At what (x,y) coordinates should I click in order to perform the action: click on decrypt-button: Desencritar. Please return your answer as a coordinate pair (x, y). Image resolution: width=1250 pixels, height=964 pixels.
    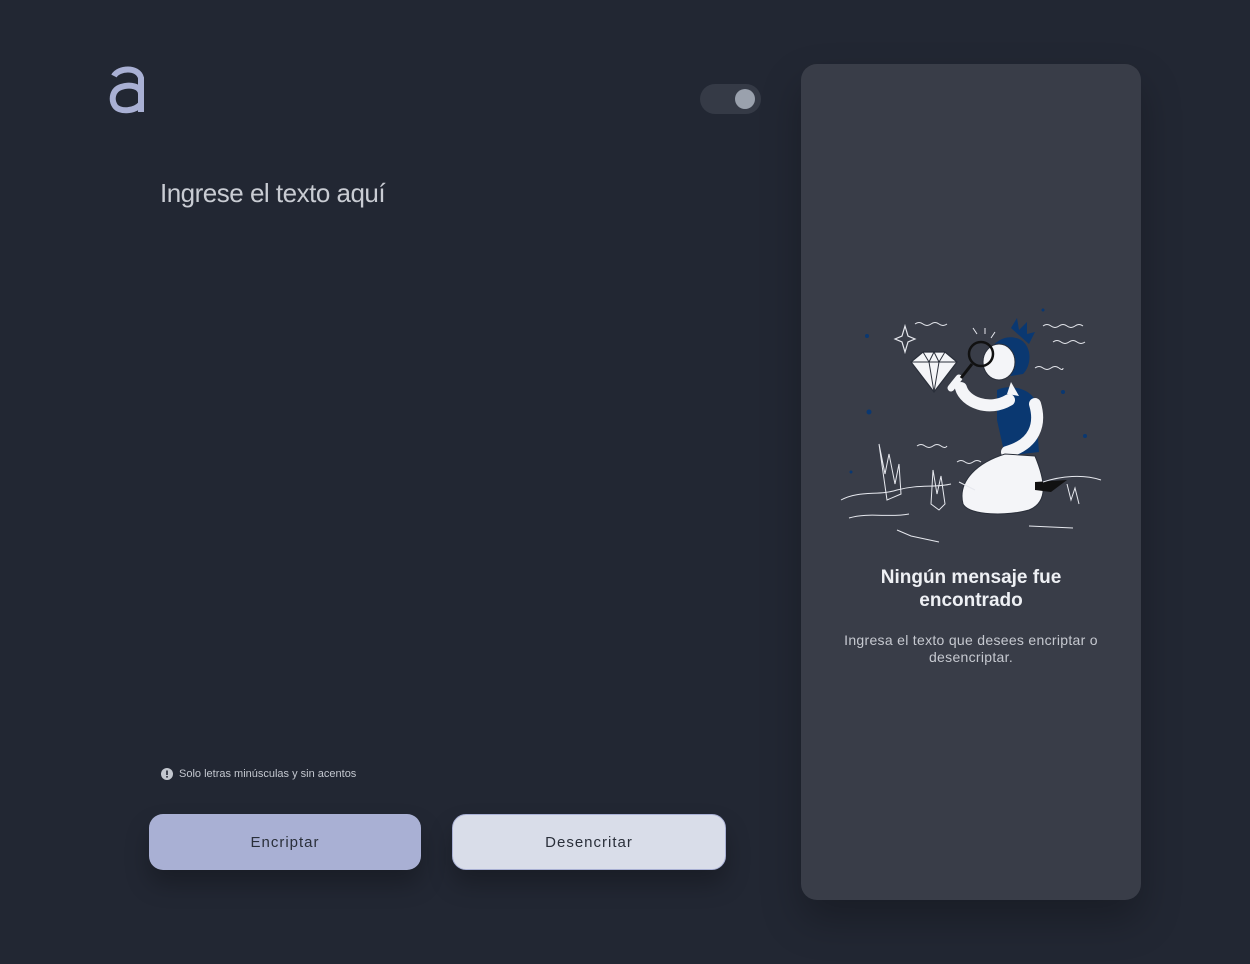
    Looking at the image, I should click on (589, 842).